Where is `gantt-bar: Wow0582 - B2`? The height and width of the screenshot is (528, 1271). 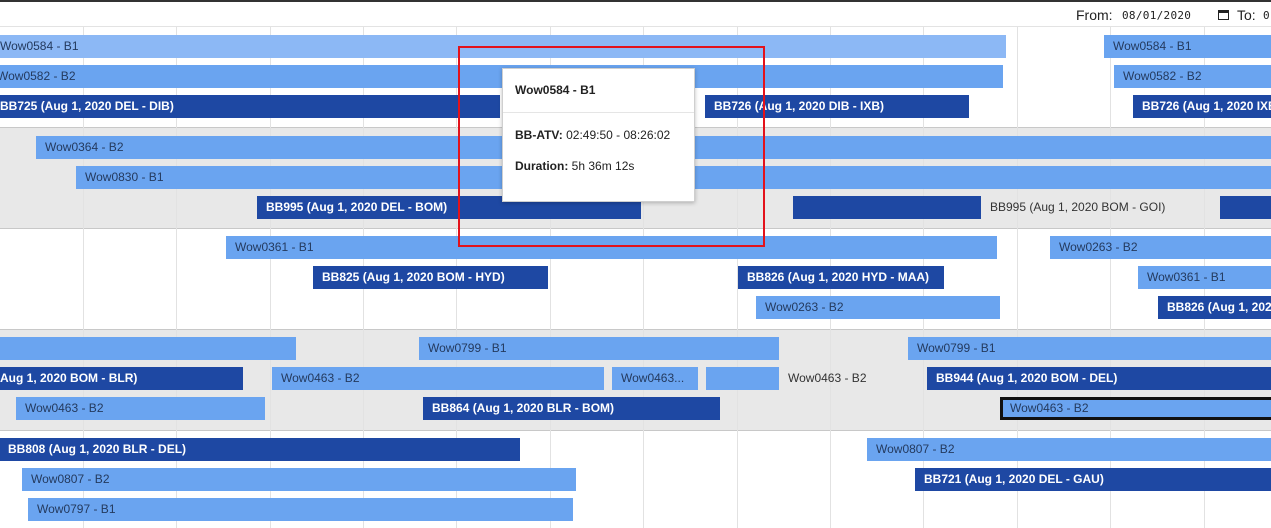
gantt-bar: Wow0582 - B2 is located at coordinates (1192, 76).